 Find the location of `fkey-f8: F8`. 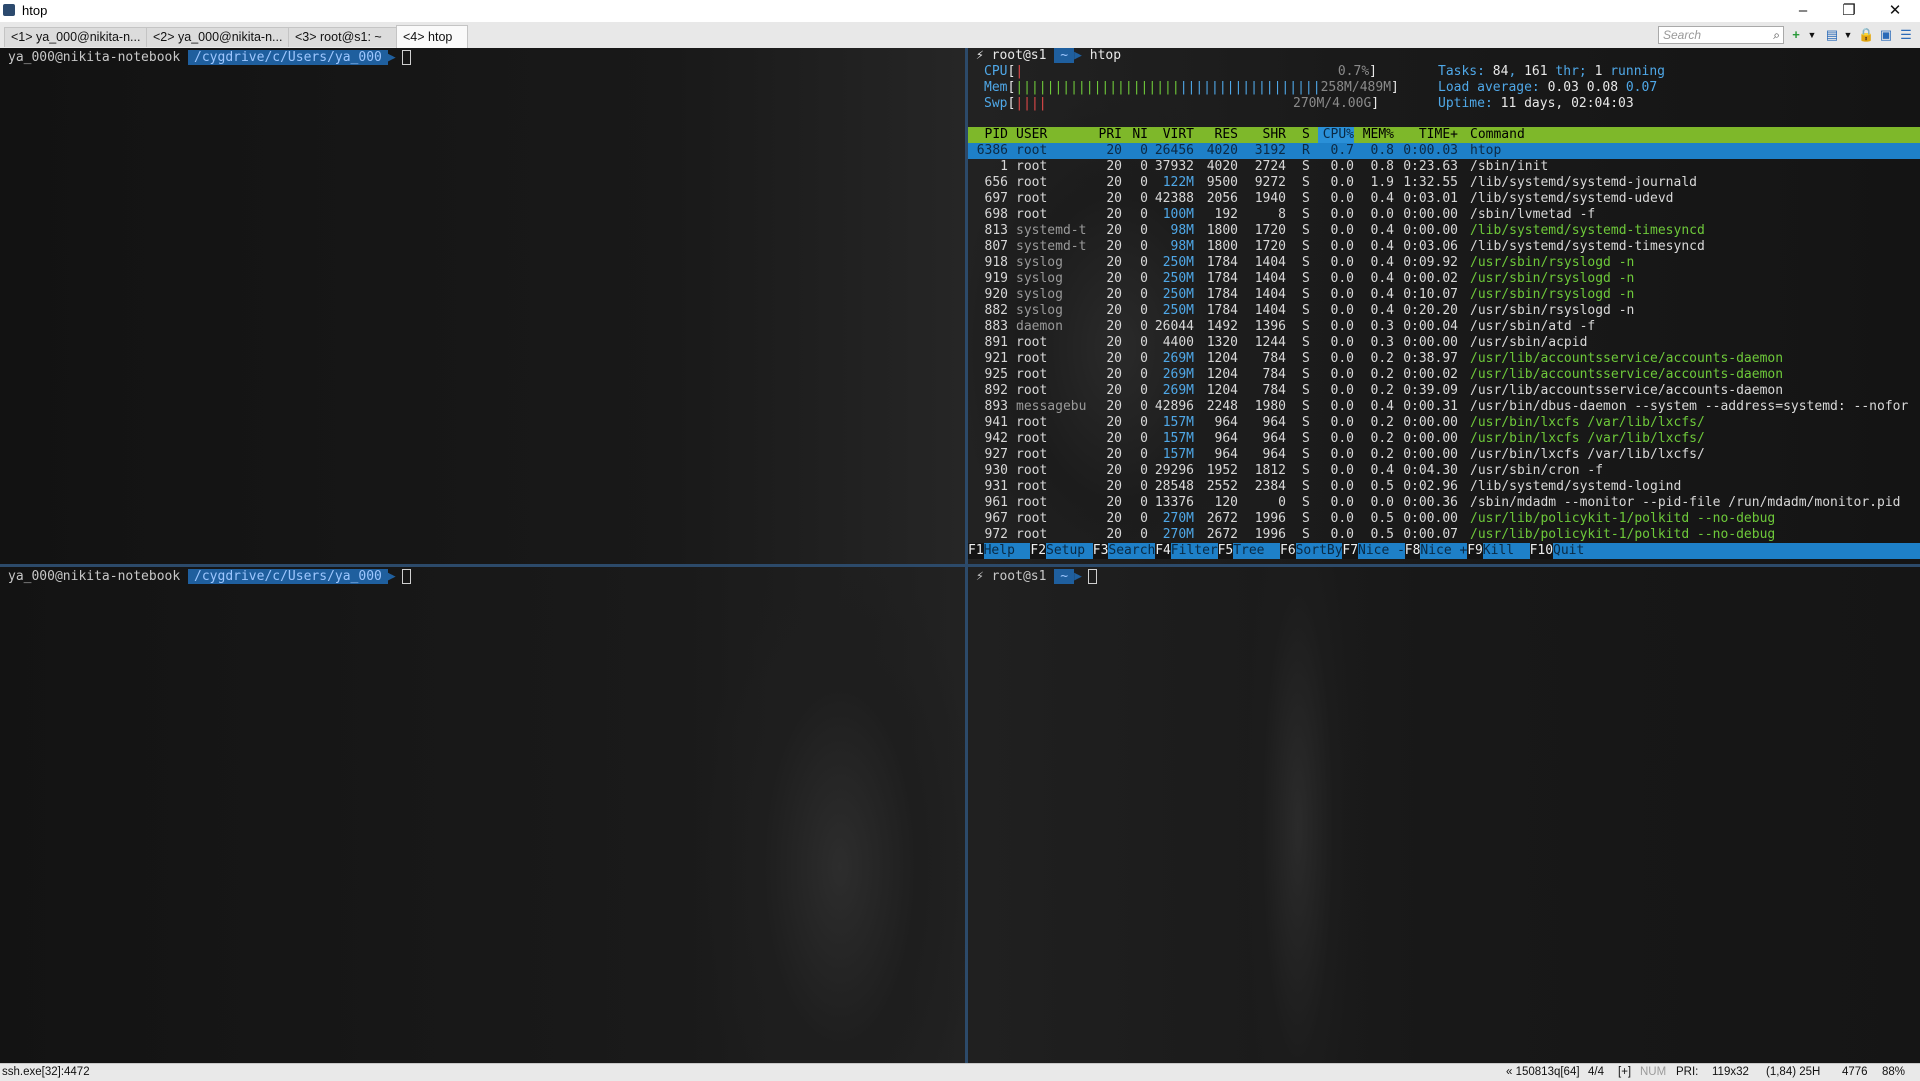

fkey-f8: F8 is located at coordinates (1412, 551).